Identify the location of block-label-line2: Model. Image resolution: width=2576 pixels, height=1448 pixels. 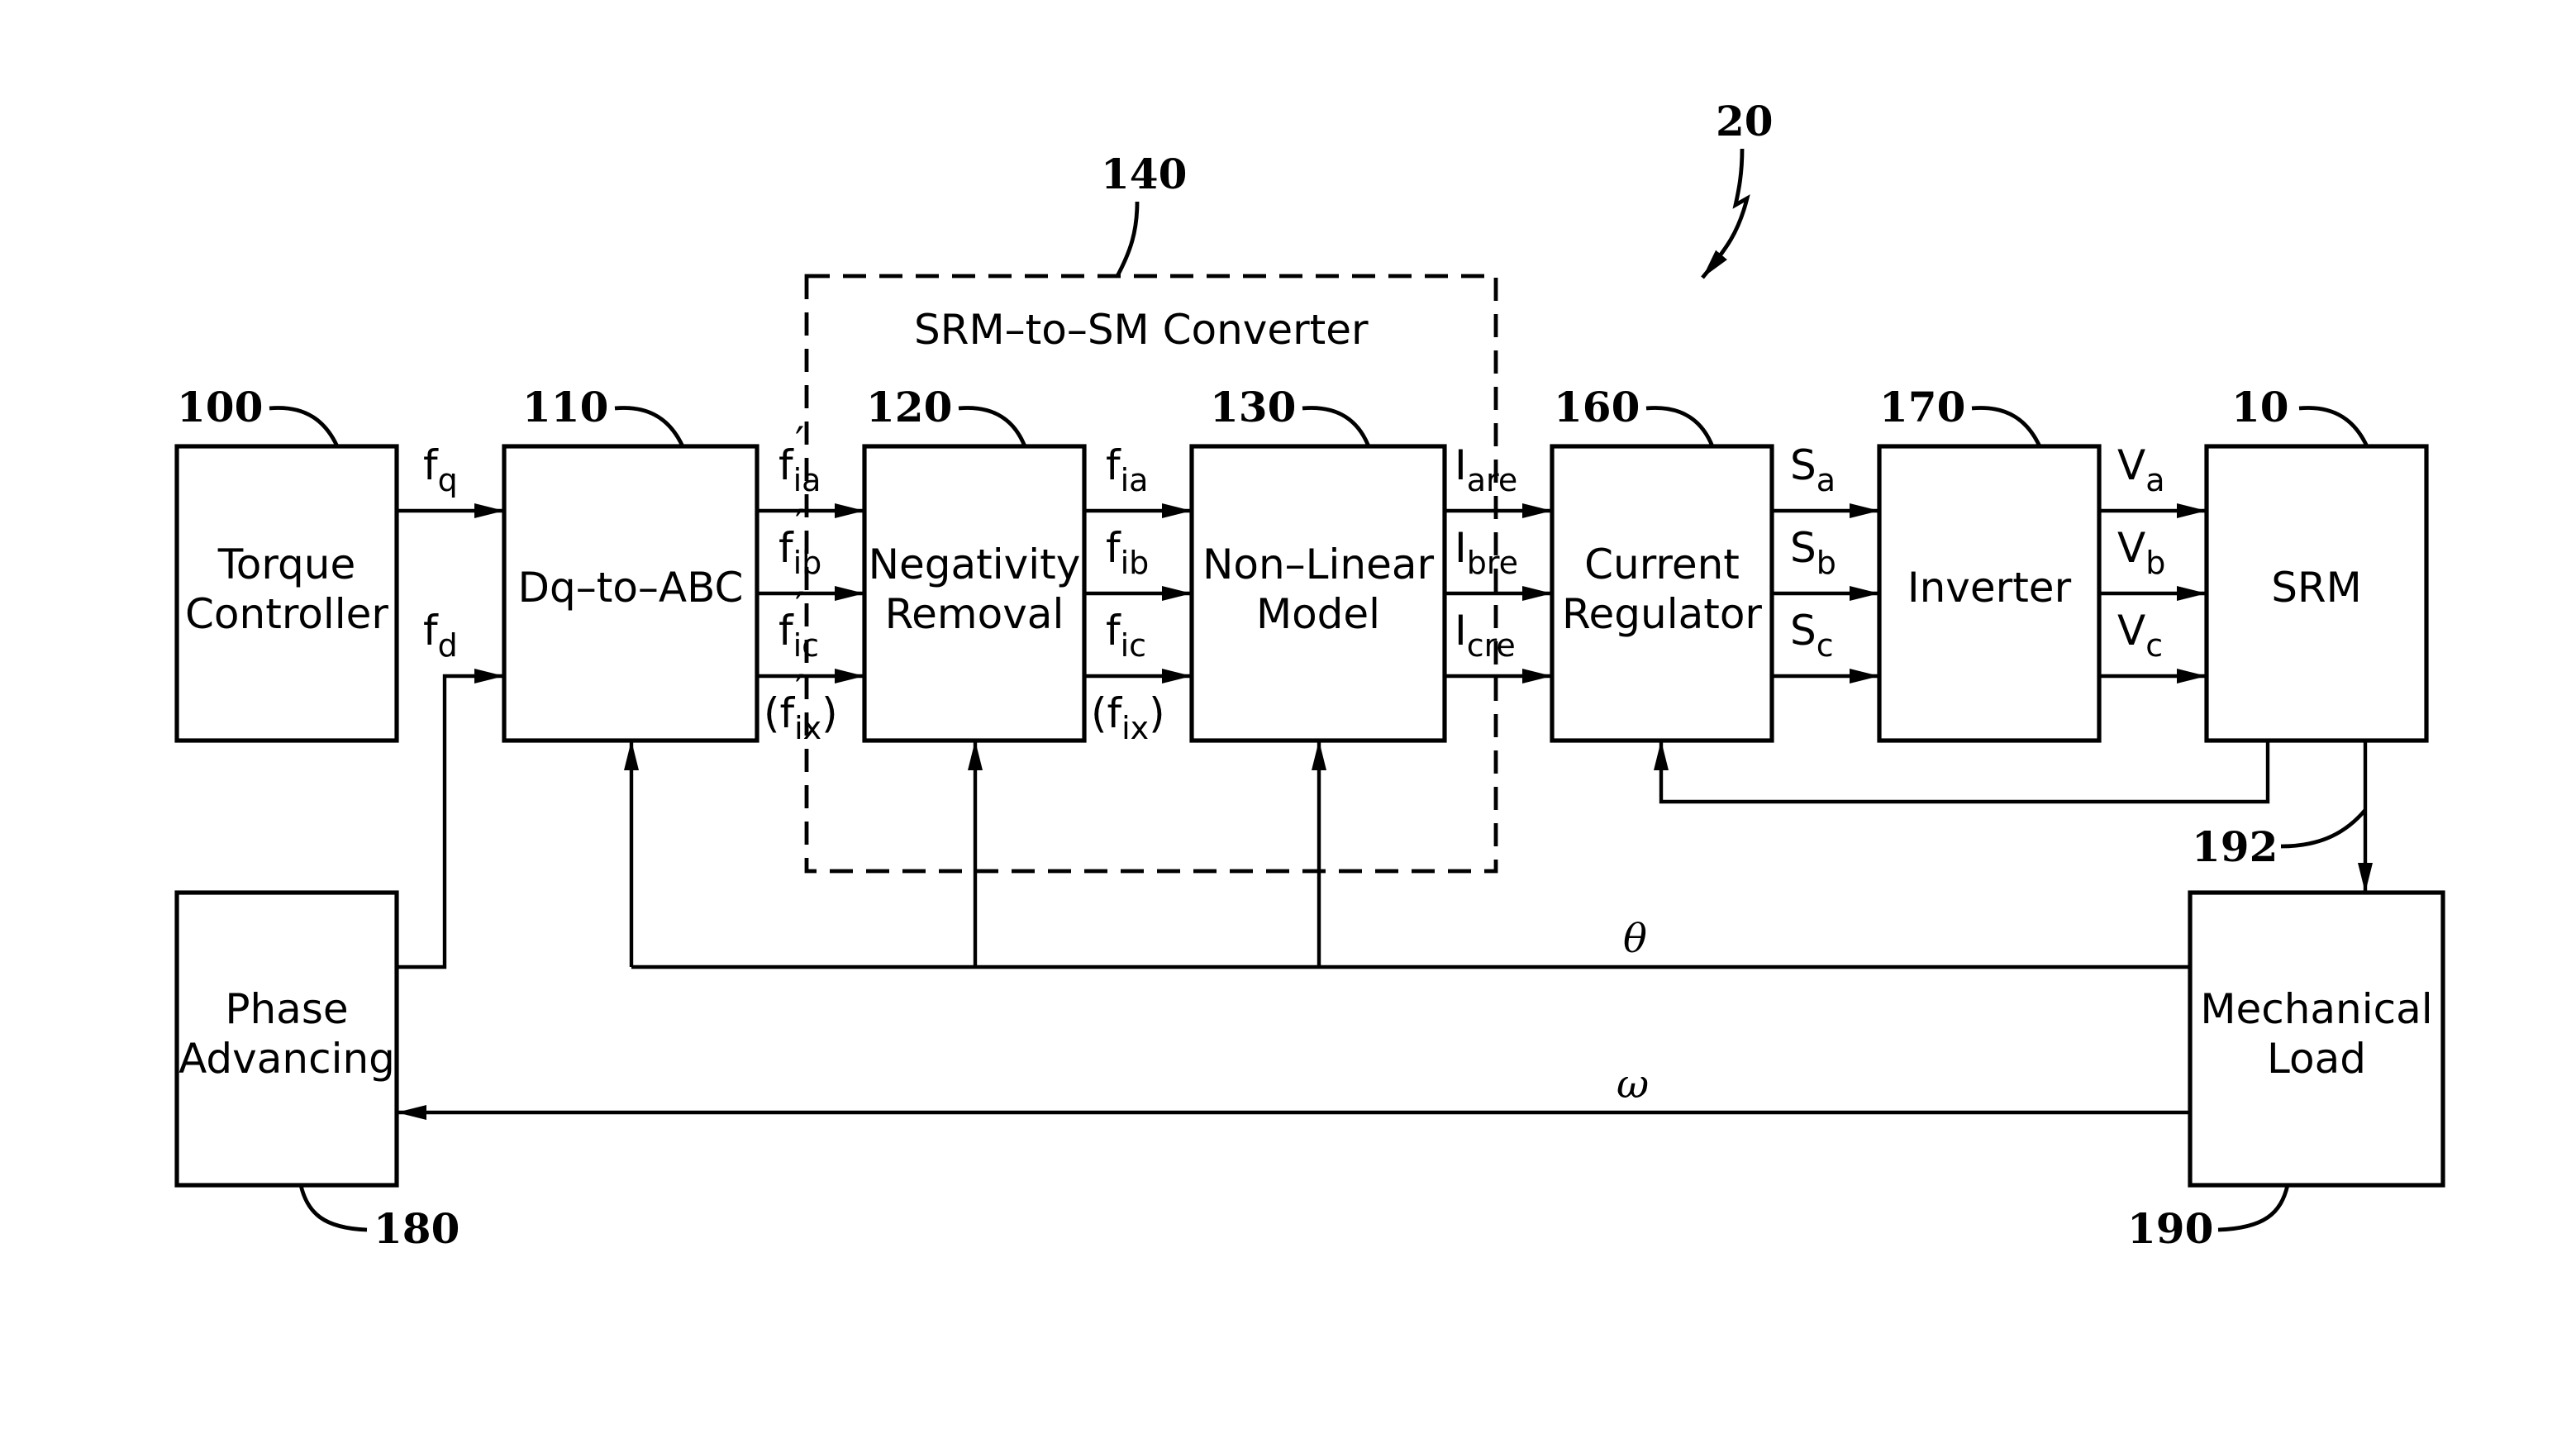
(1318, 614).